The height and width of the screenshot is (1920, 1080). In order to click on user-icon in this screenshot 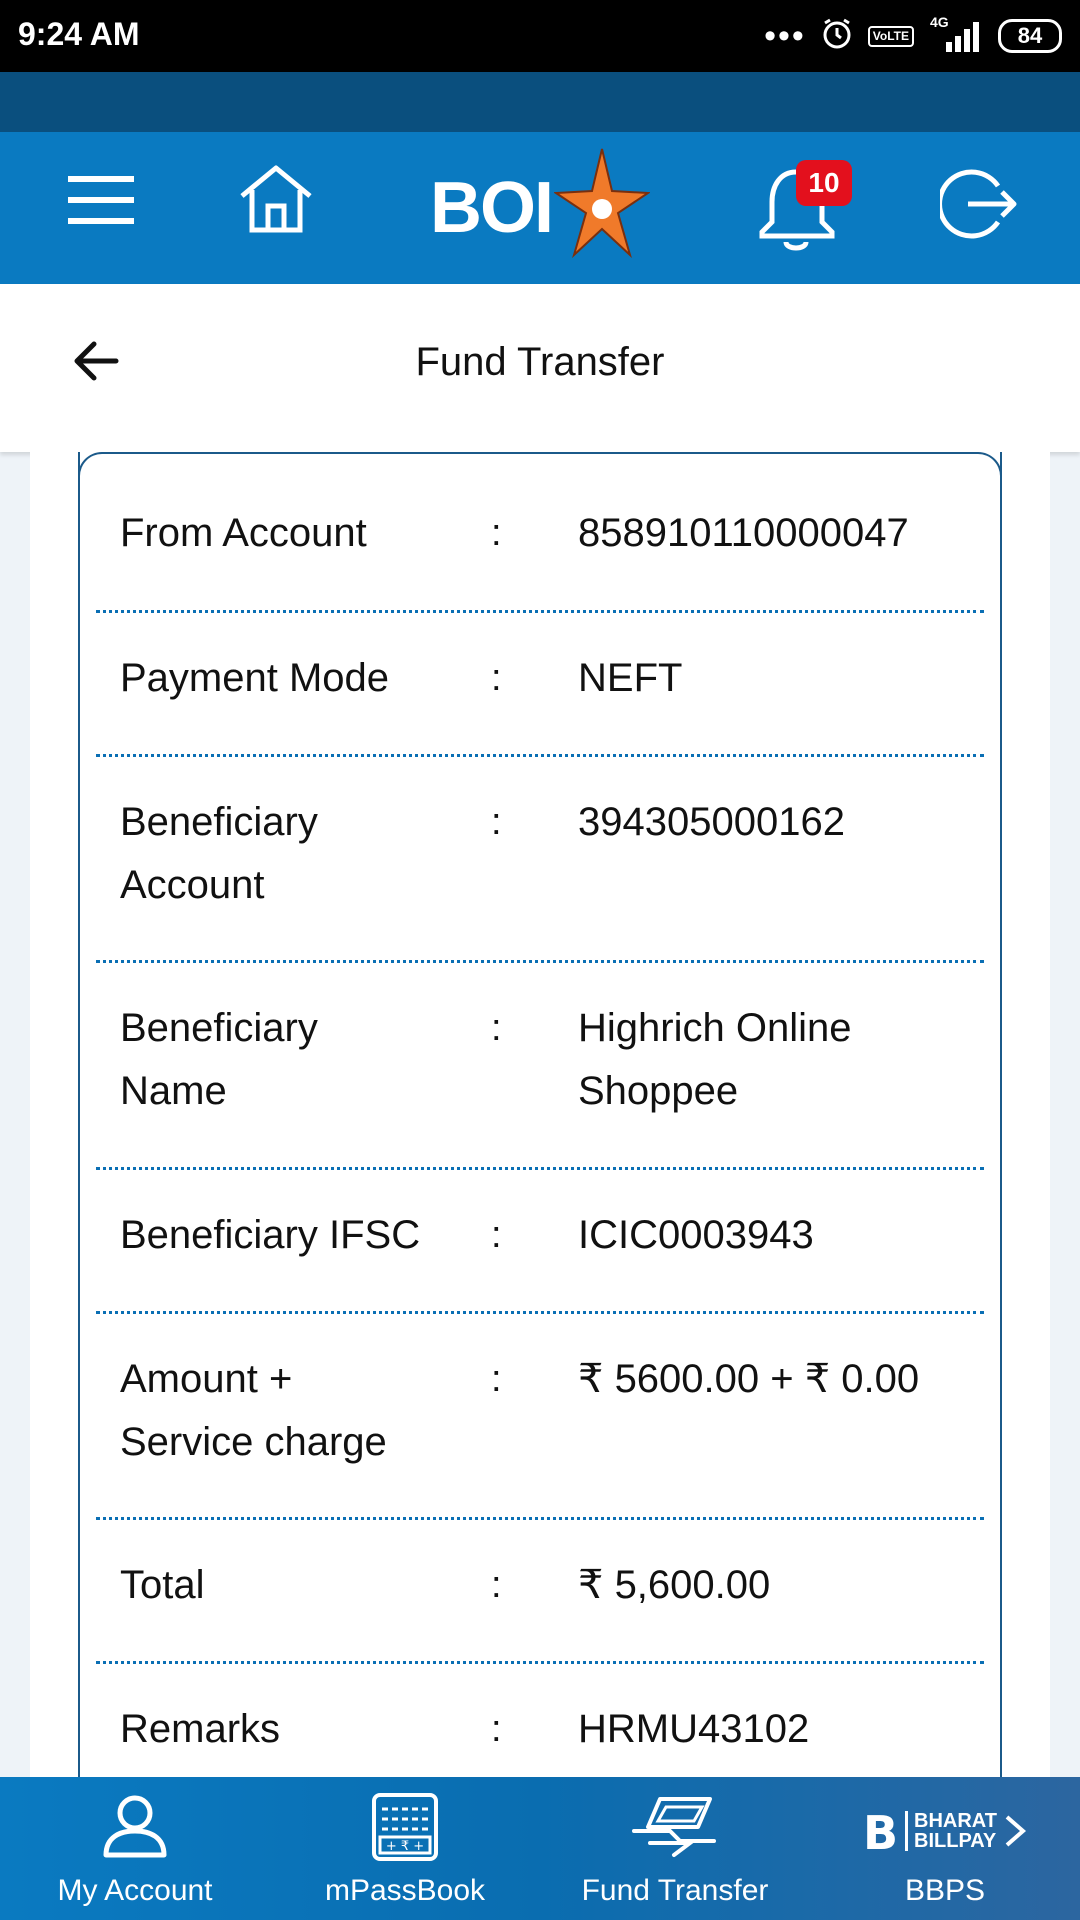, I will do `click(135, 1831)`.